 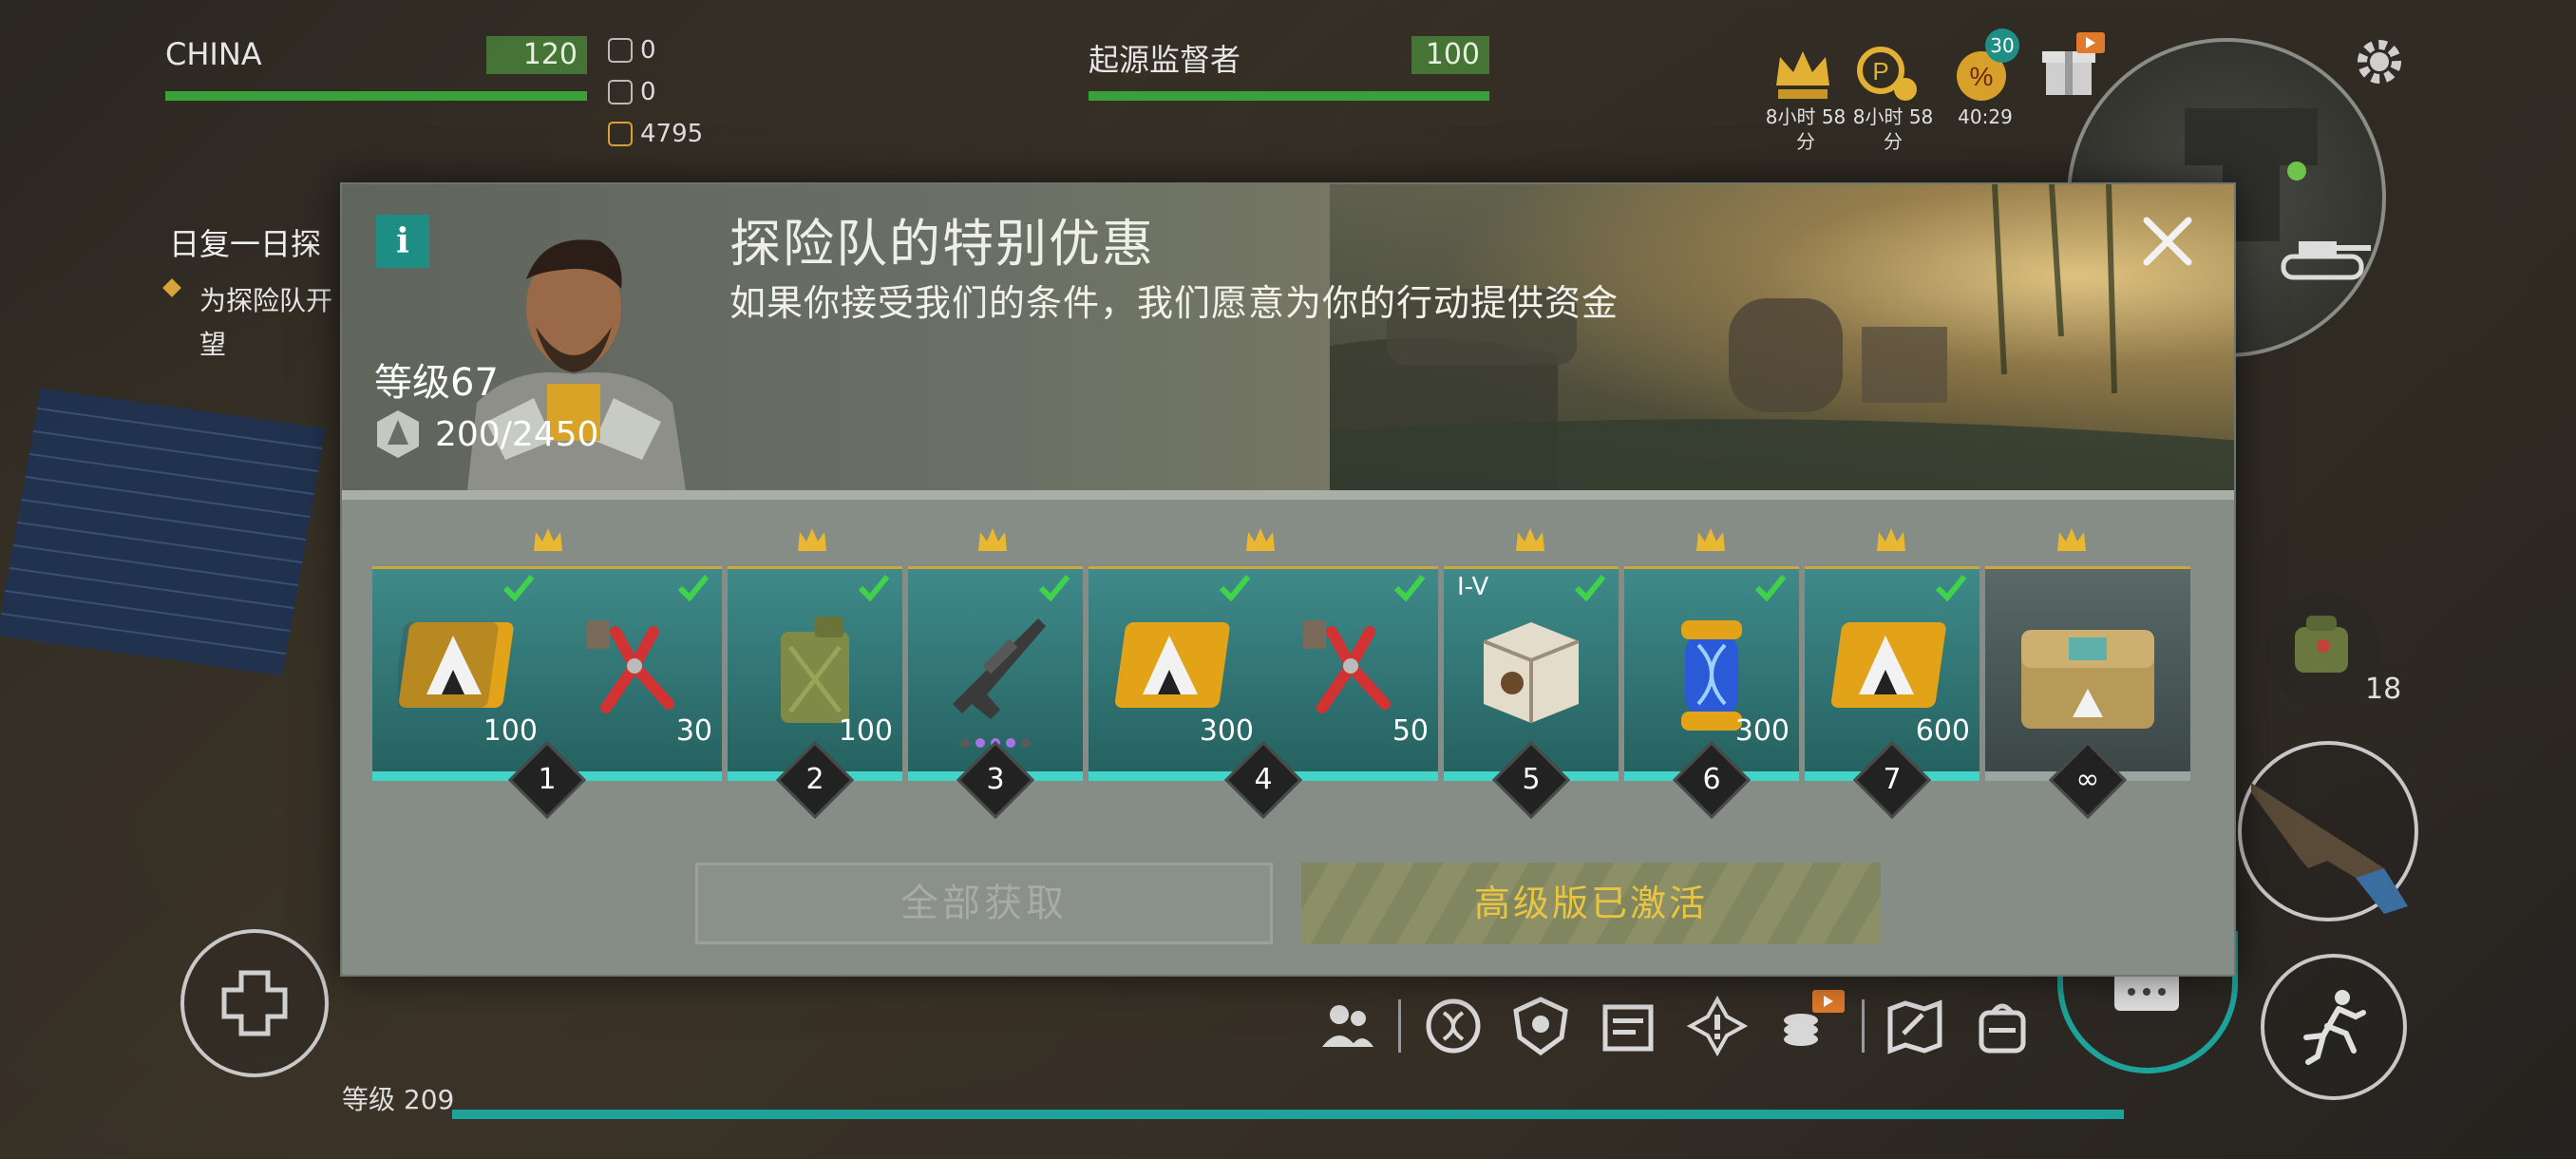 I want to click on resource-scrolls: 0, so click(x=632, y=92).